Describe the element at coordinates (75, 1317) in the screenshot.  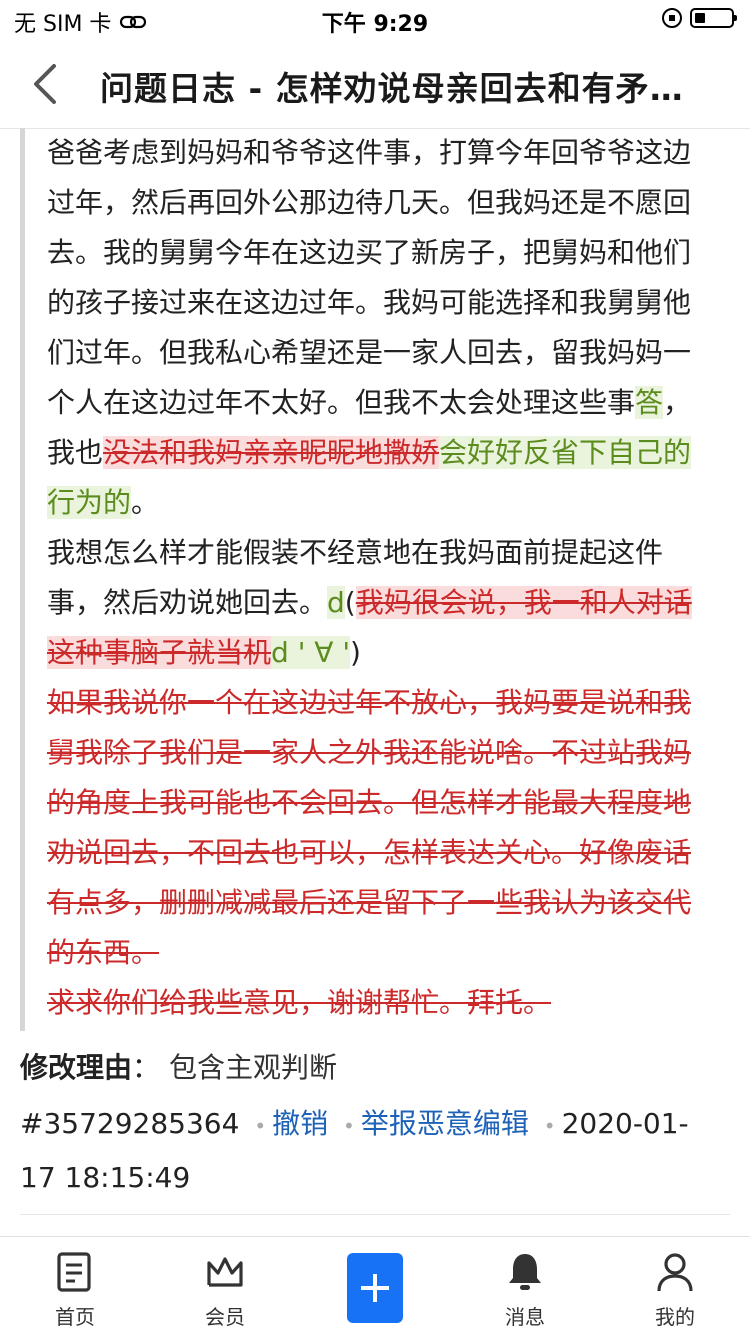
I see `tab-label: 首页` at that location.